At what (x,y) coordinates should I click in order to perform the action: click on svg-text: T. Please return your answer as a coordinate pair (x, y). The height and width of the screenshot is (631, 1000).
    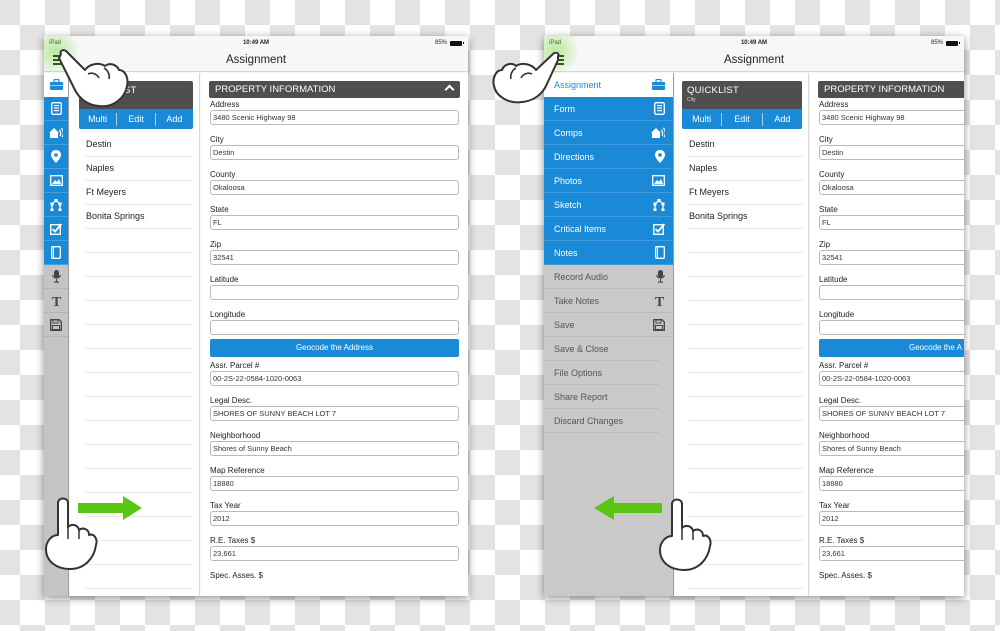
    Looking at the image, I should click on (56, 301).